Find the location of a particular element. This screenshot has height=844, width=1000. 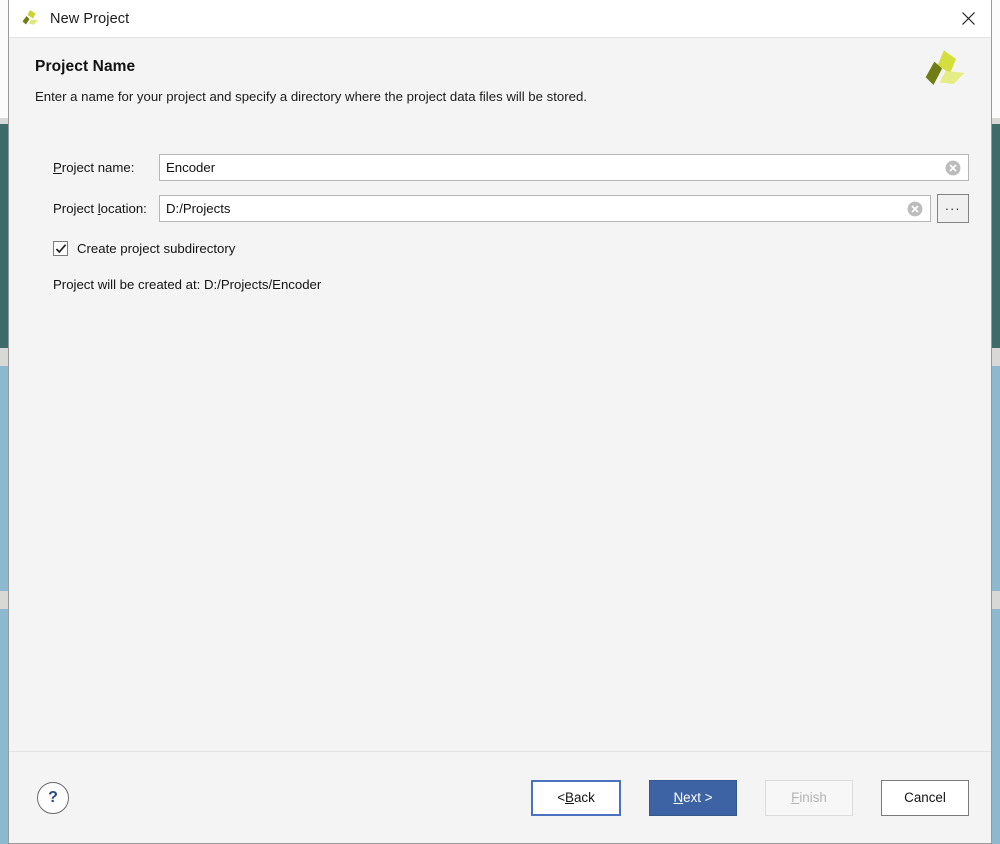

finish-button: Finish is located at coordinates (809, 797).